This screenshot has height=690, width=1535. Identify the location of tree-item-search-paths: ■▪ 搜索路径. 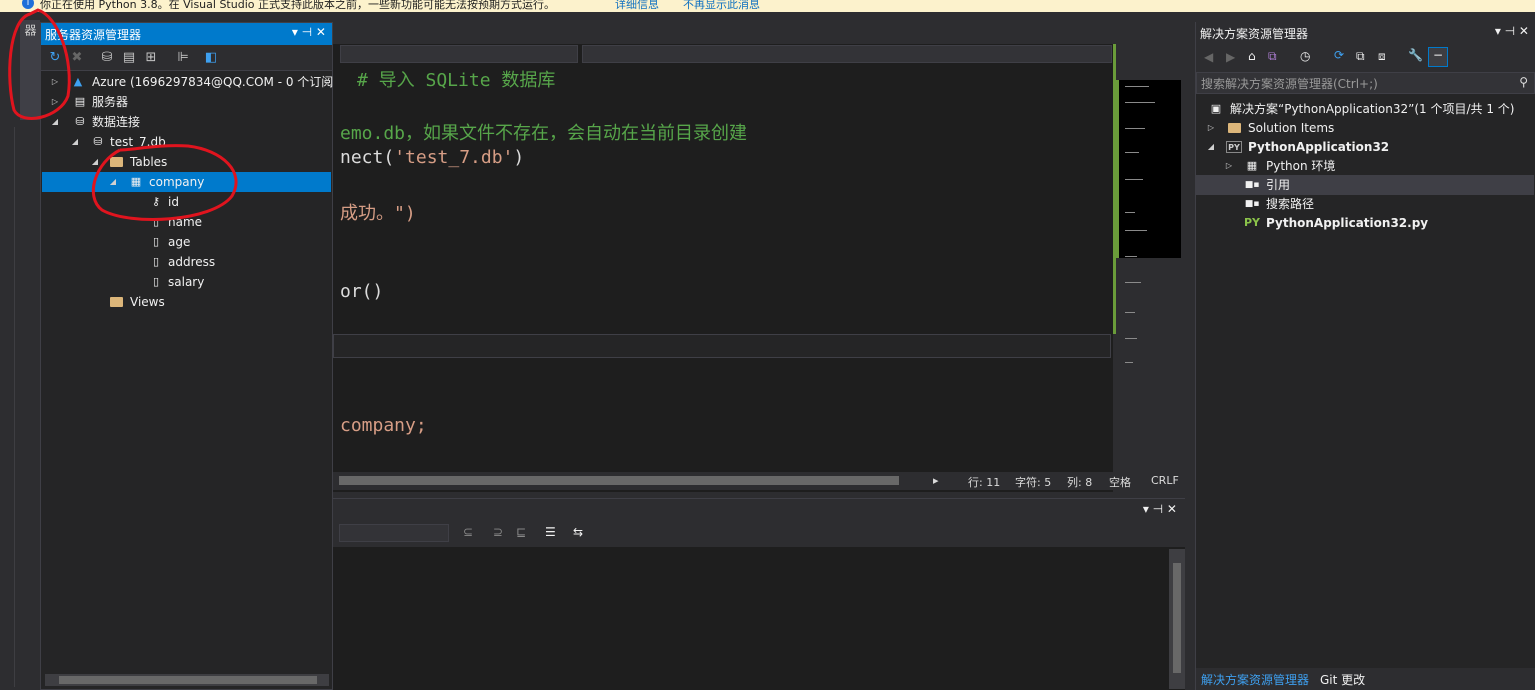
(1365, 204).